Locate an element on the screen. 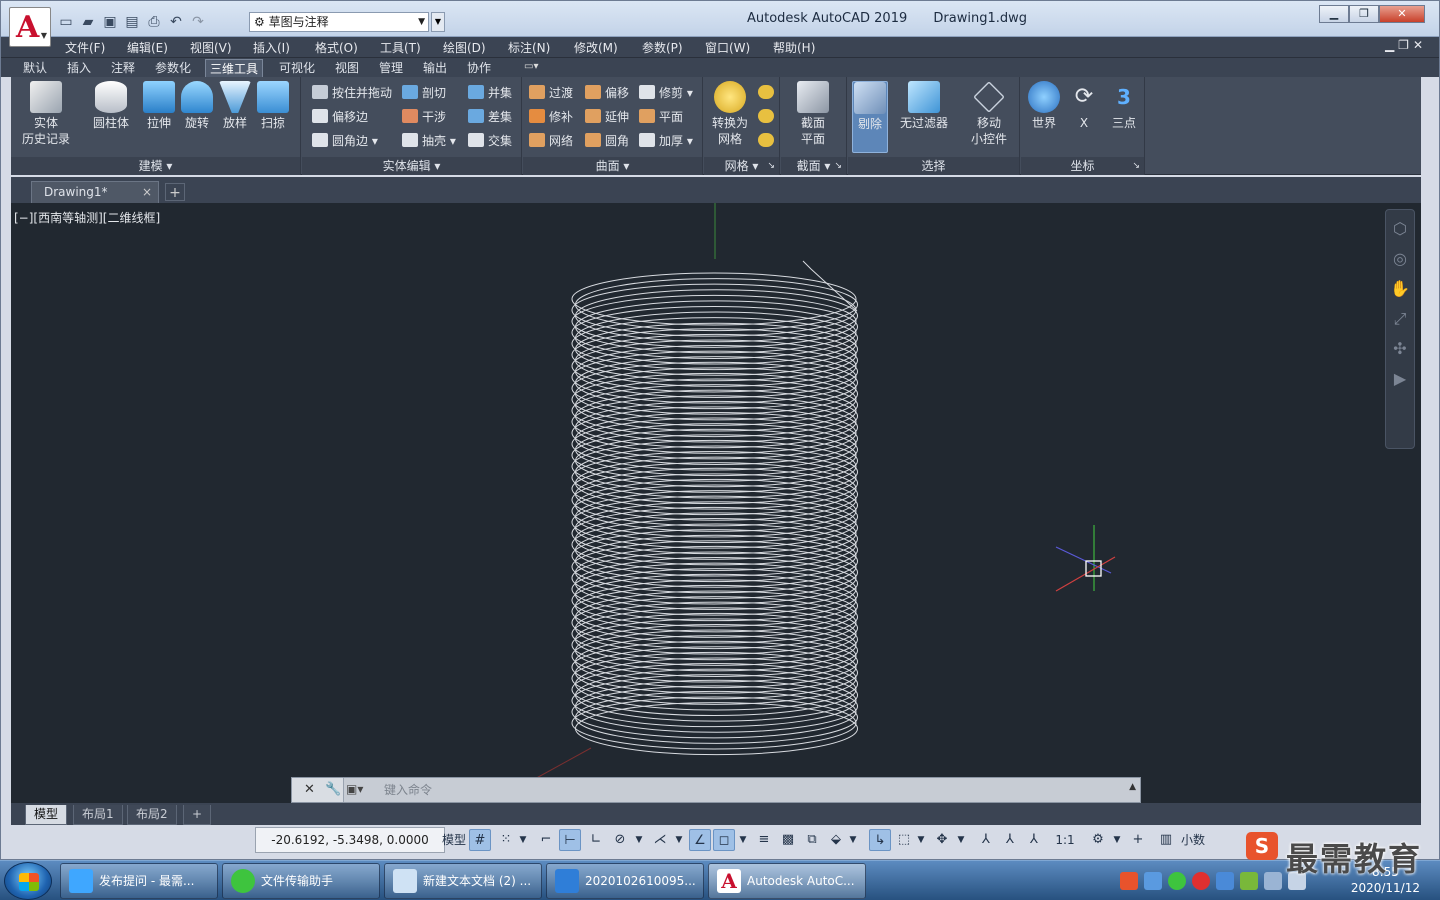 Image resolution: width=1440 pixels, height=900 pixels. orbit-icon: ✣ is located at coordinates (1400, 349).